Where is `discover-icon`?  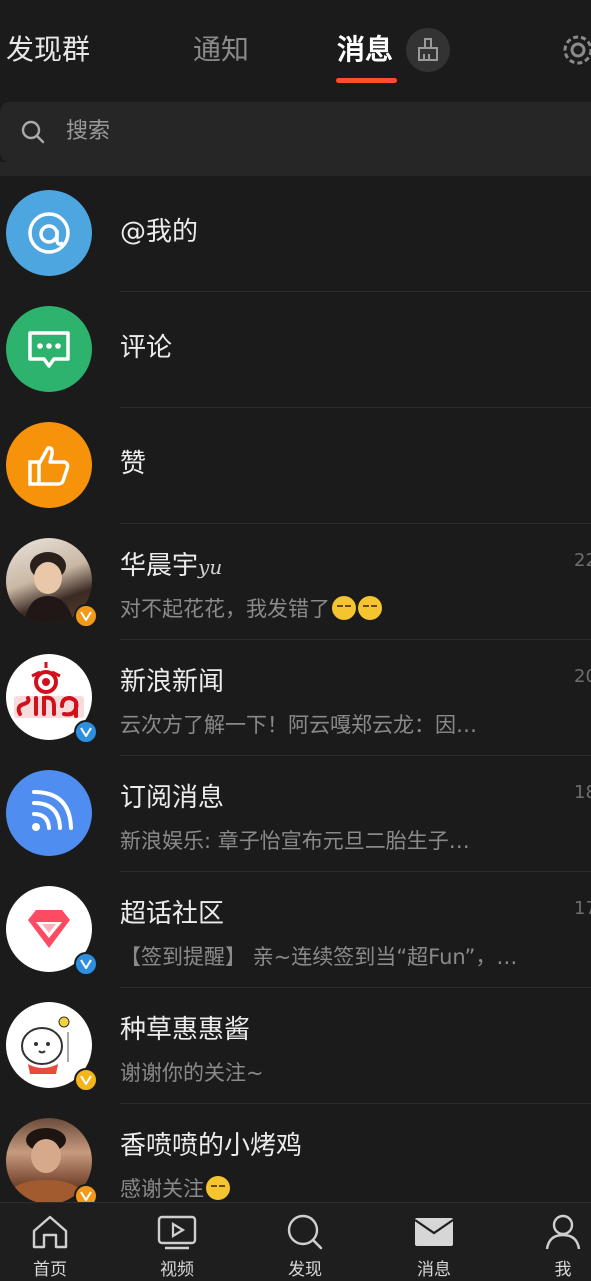 discover-icon is located at coordinates (305, 1232).